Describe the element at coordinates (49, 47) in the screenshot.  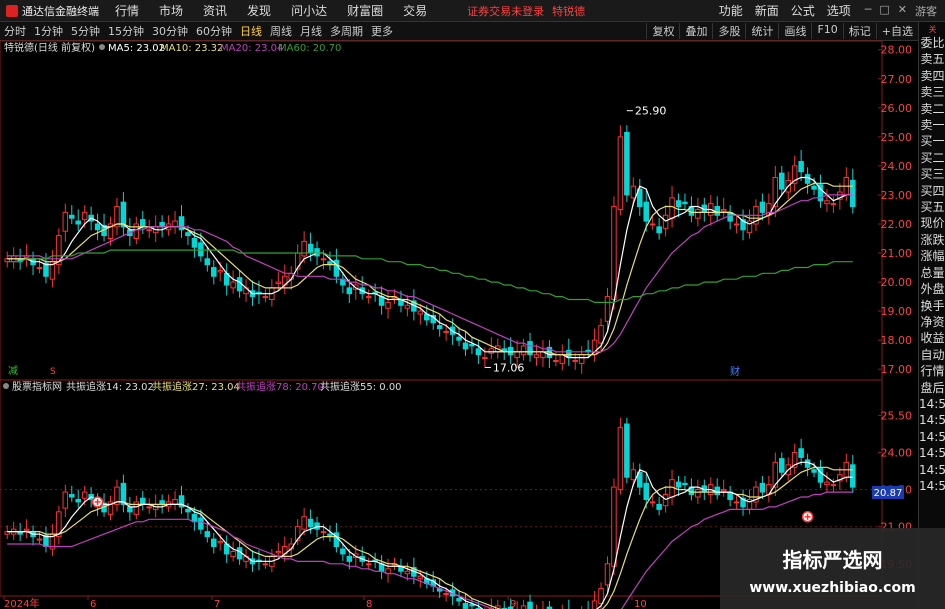
I see `main-legend-stock: 特锐德(日线 前复权)` at that location.